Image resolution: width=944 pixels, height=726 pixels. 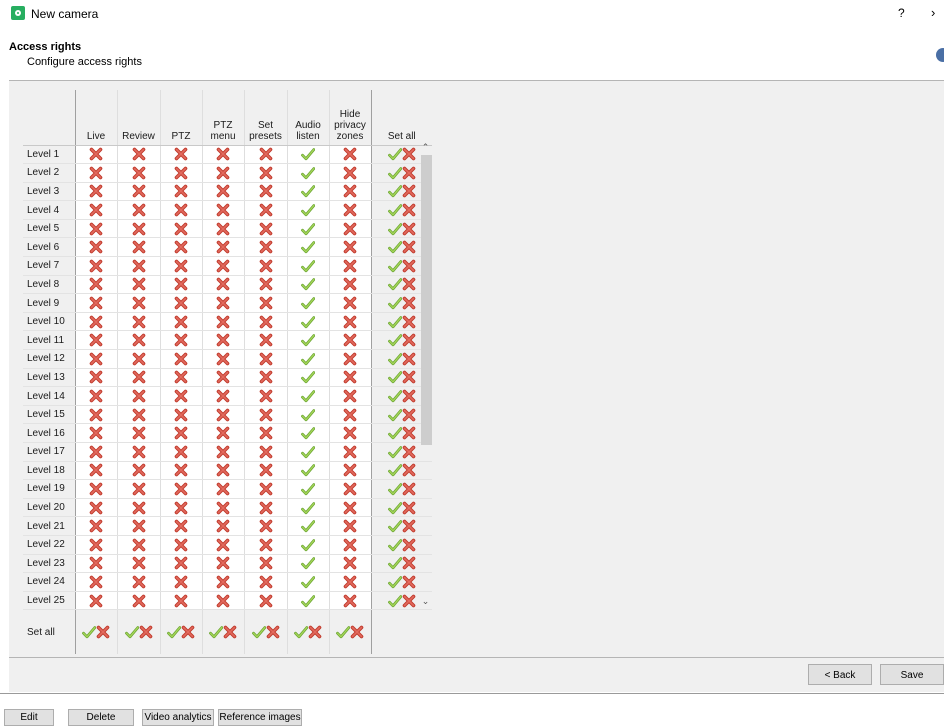 I want to click on video-analytics-button: Video analytics, so click(x=178, y=717).